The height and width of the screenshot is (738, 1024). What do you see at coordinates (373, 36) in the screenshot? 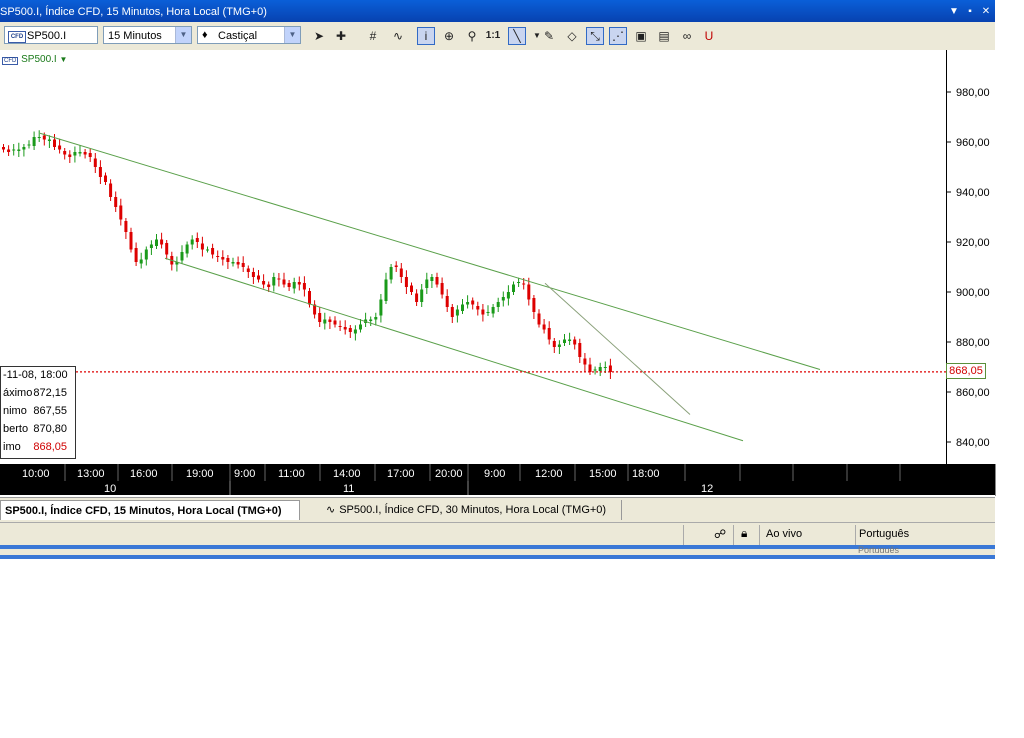
I see `grid-icon: #` at bounding box center [373, 36].